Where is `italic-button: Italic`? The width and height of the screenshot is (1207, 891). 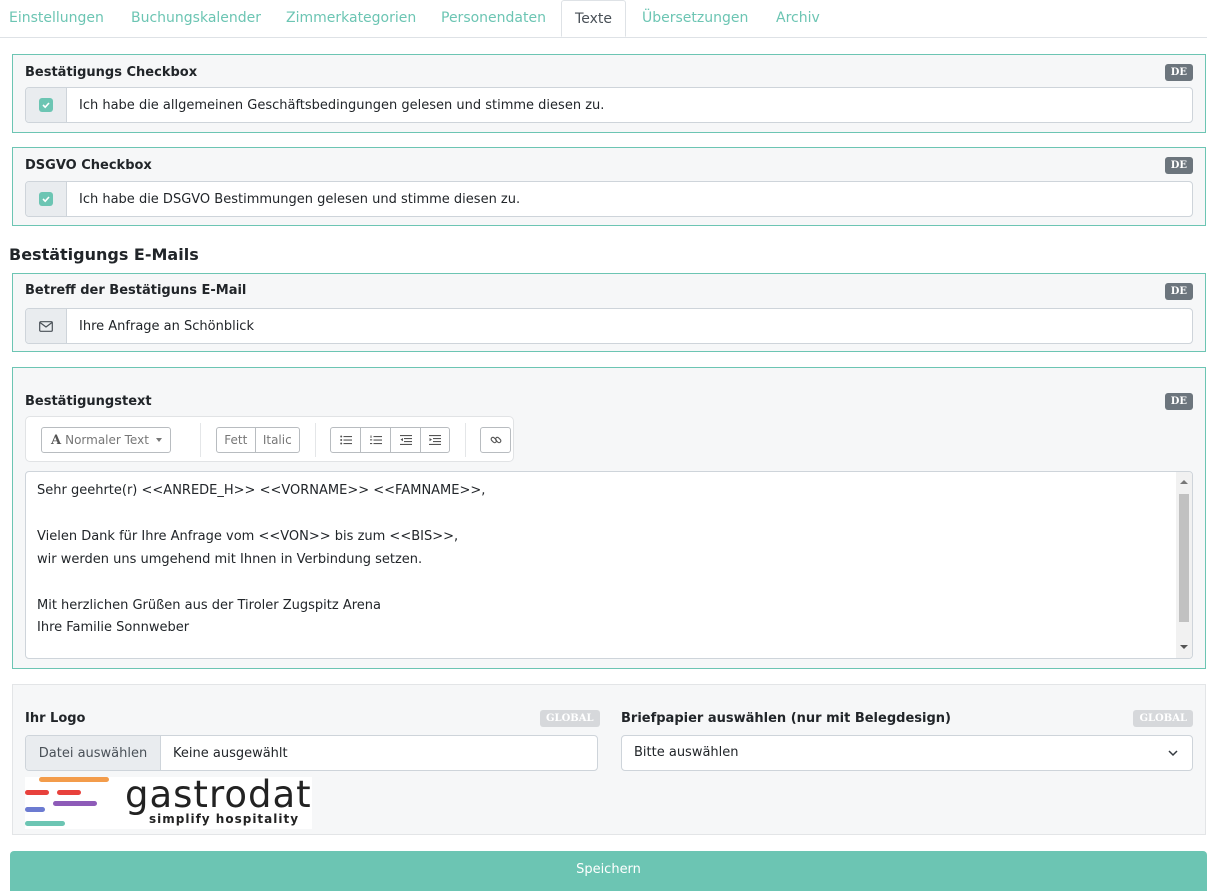
italic-button: Italic is located at coordinates (277, 440).